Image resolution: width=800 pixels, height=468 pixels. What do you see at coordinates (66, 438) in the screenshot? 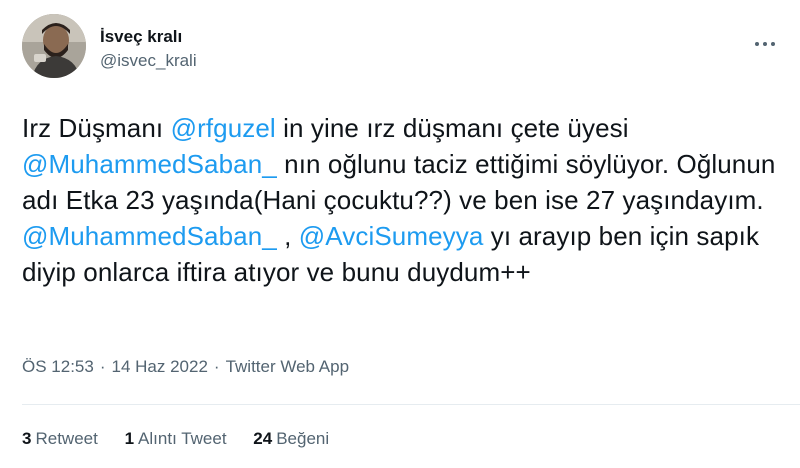
I see `retweets-label: Retweet` at bounding box center [66, 438].